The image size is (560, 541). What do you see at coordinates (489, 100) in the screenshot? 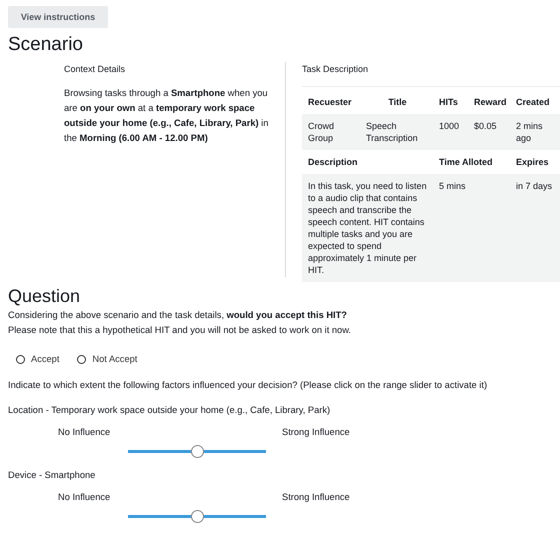
I see `column-header: Reward` at bounding box center [489, 100].